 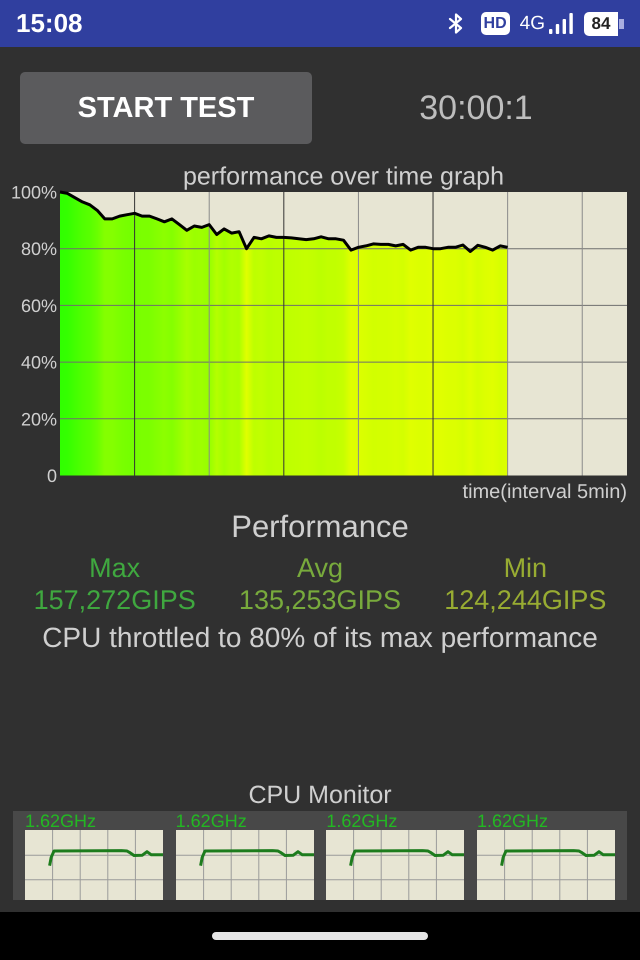 What do you see at coordinates (526, 568) in the screenshot?
I see `stat-label: Min` at bounding box center [526, 568].